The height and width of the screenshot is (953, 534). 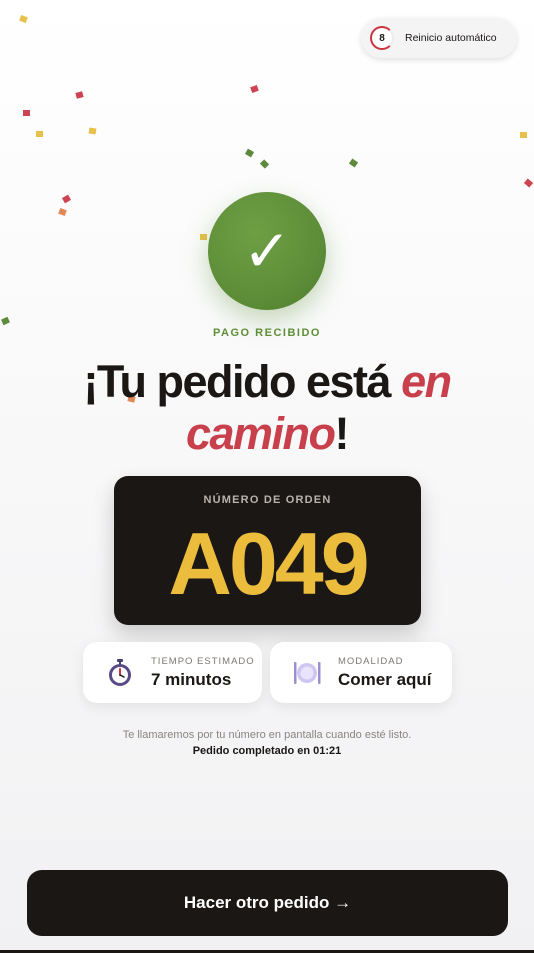 I want to click on countdown-ring: 8, so click(x=382, y=38).